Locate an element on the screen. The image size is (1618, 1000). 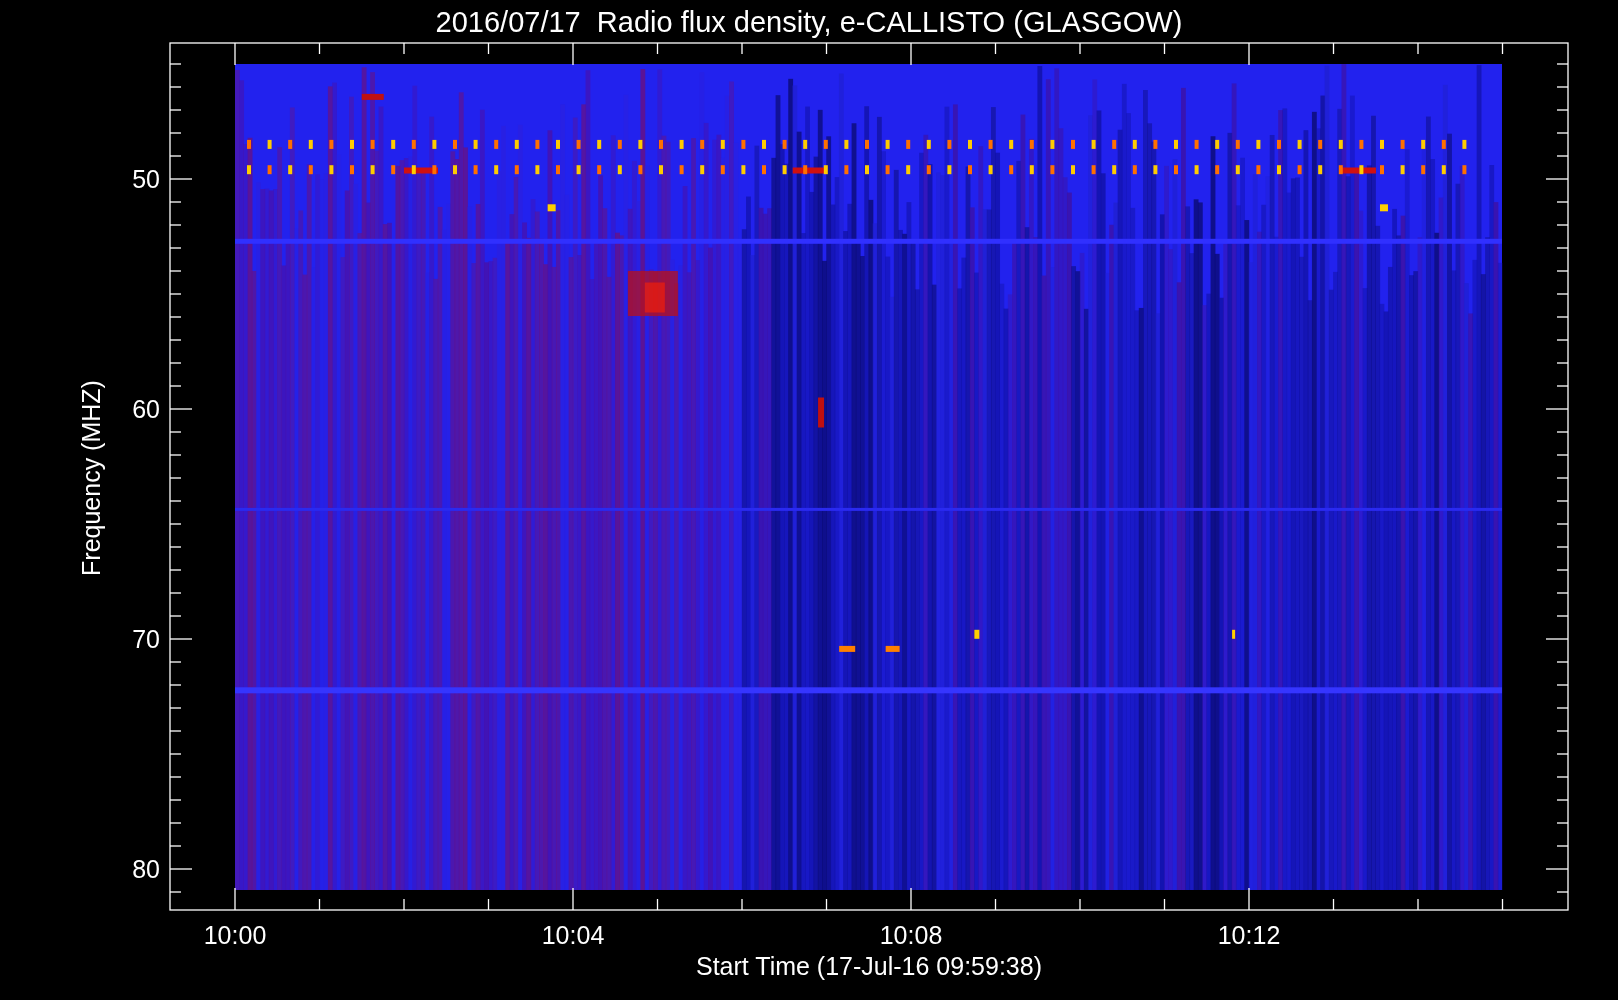
y-tick-label: 80 is located at coordinates (146, 869).